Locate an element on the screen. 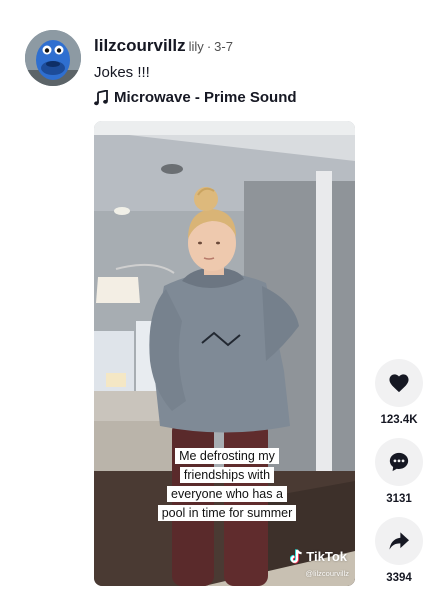 The image size is (441, 612). overlay-line: friendships with is located at coordinates (227, 475).